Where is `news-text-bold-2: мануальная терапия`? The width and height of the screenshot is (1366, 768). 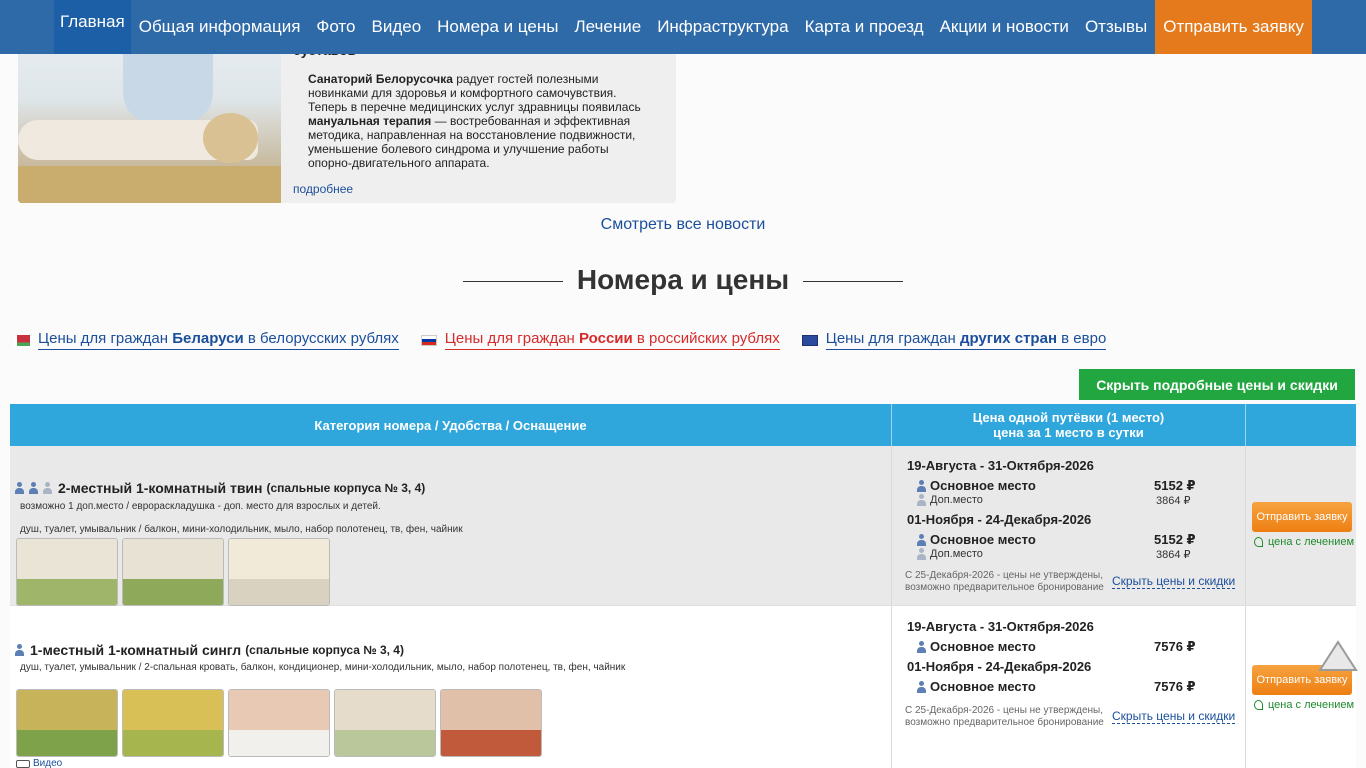
news-text-bold-2: мануальная терапия is located at coordinates (370, 121).